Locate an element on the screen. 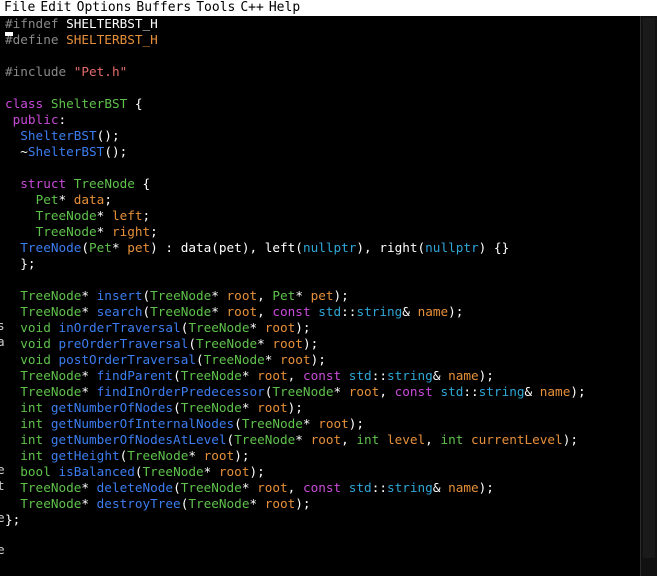 This screenshot has height=576, width=657. menu-item-edit: Edit is located at coordinates (55, 8).